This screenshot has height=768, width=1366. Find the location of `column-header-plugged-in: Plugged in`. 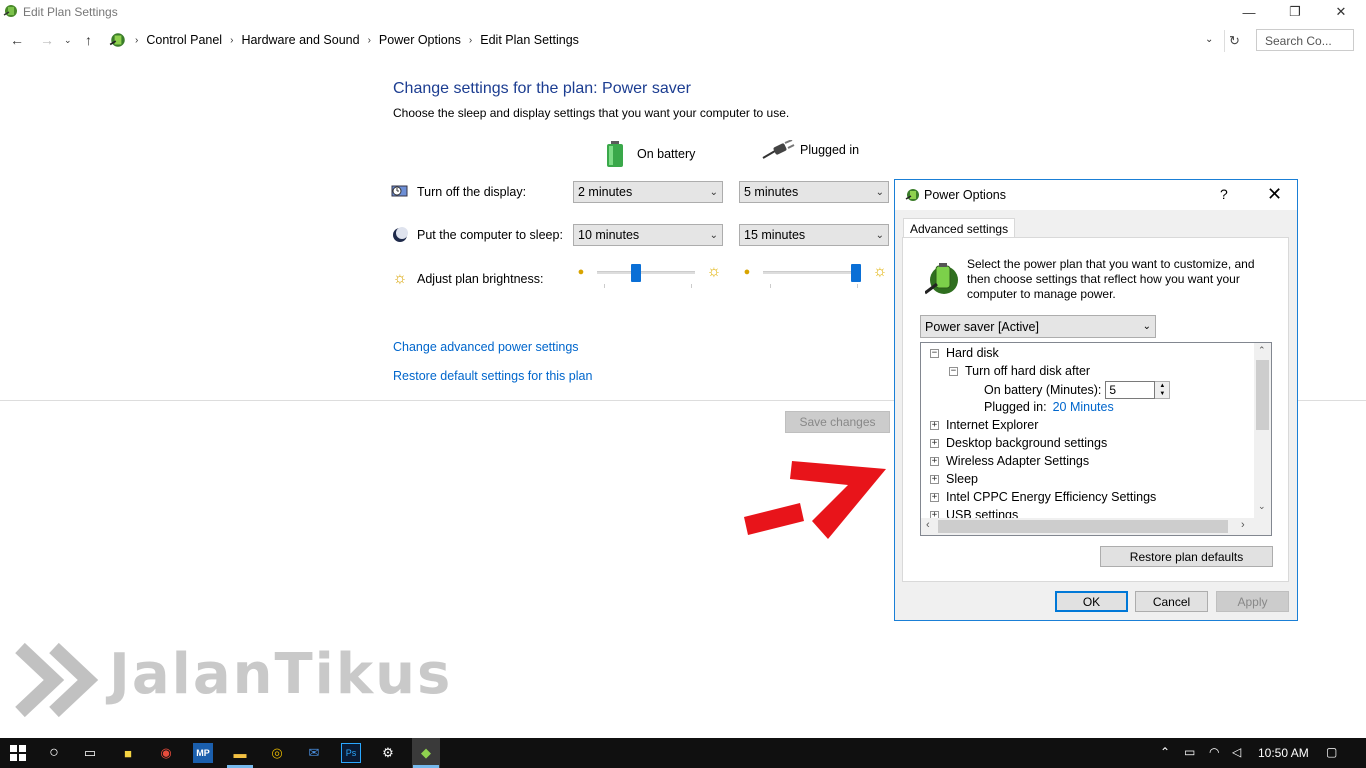

column-header-plugged-in: Plugged in is located at coordinates (810, 150).